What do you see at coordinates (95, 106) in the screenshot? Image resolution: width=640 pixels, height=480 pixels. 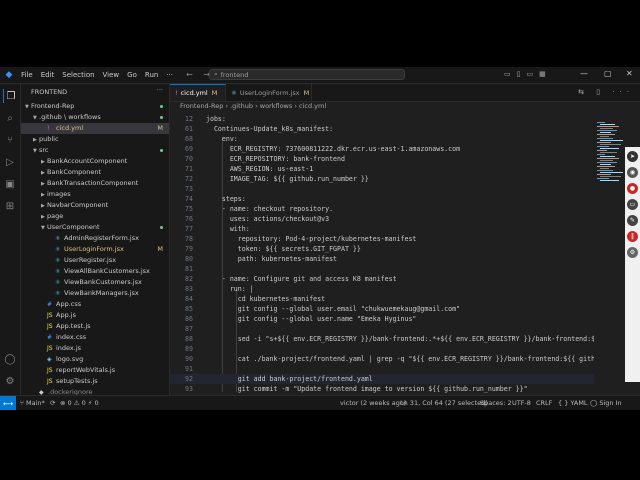 I see `tree-folder: ▼ Frontend-Rep` at bounding box center [95, 106].